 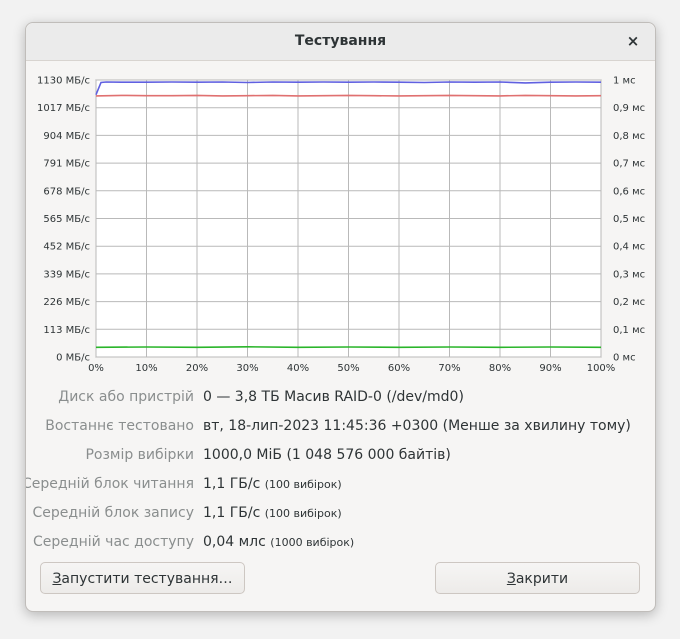 What do you see at coordinates (73, 358) in the screenshot?
I see `left-tick-label: 0 МБ/с` at bounding box center [73, 358].